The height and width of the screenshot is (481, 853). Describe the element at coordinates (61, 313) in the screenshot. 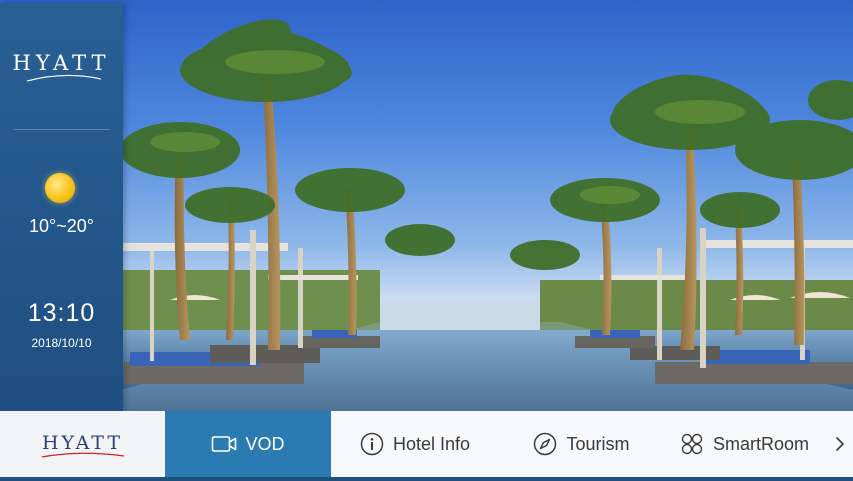

I see `clock-time: 13:10` at that location.